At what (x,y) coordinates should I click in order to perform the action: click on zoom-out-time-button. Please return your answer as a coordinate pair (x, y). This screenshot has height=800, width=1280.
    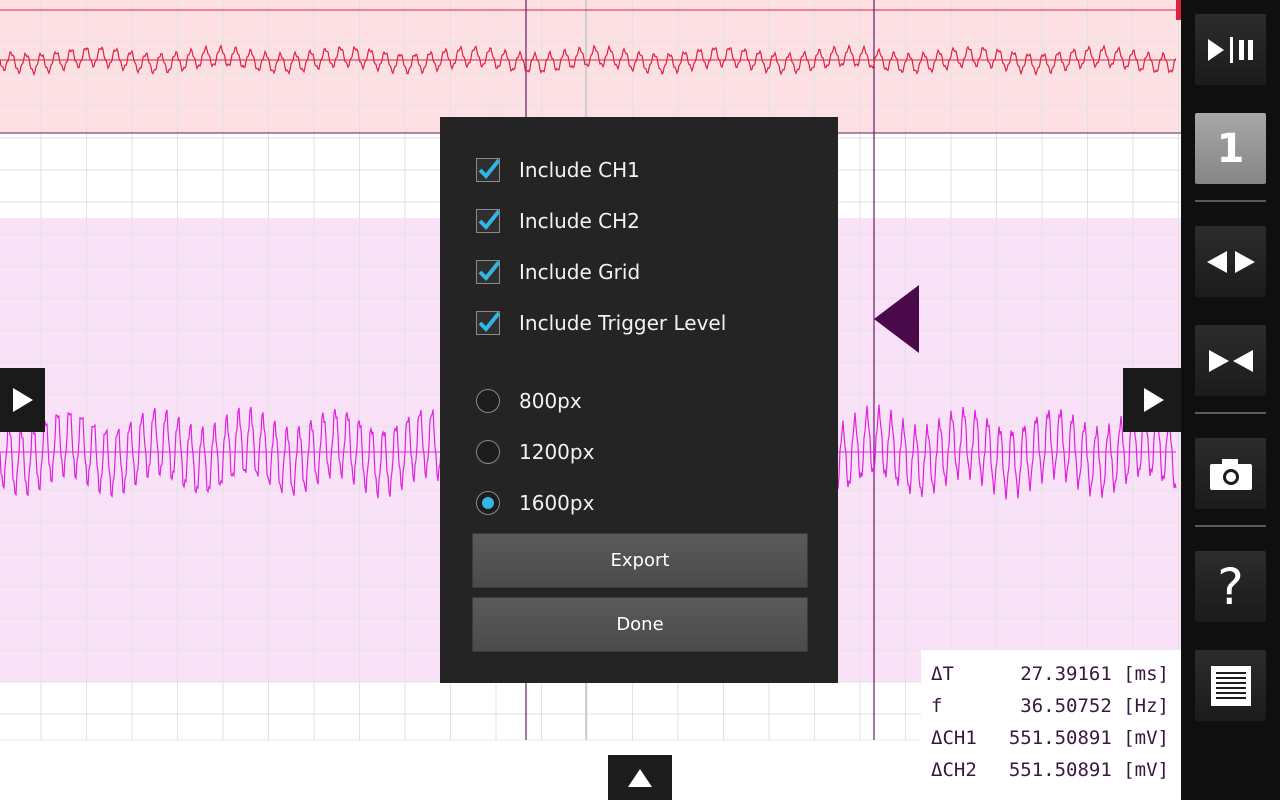
    Looking at the image, I should click on (1230, 261).